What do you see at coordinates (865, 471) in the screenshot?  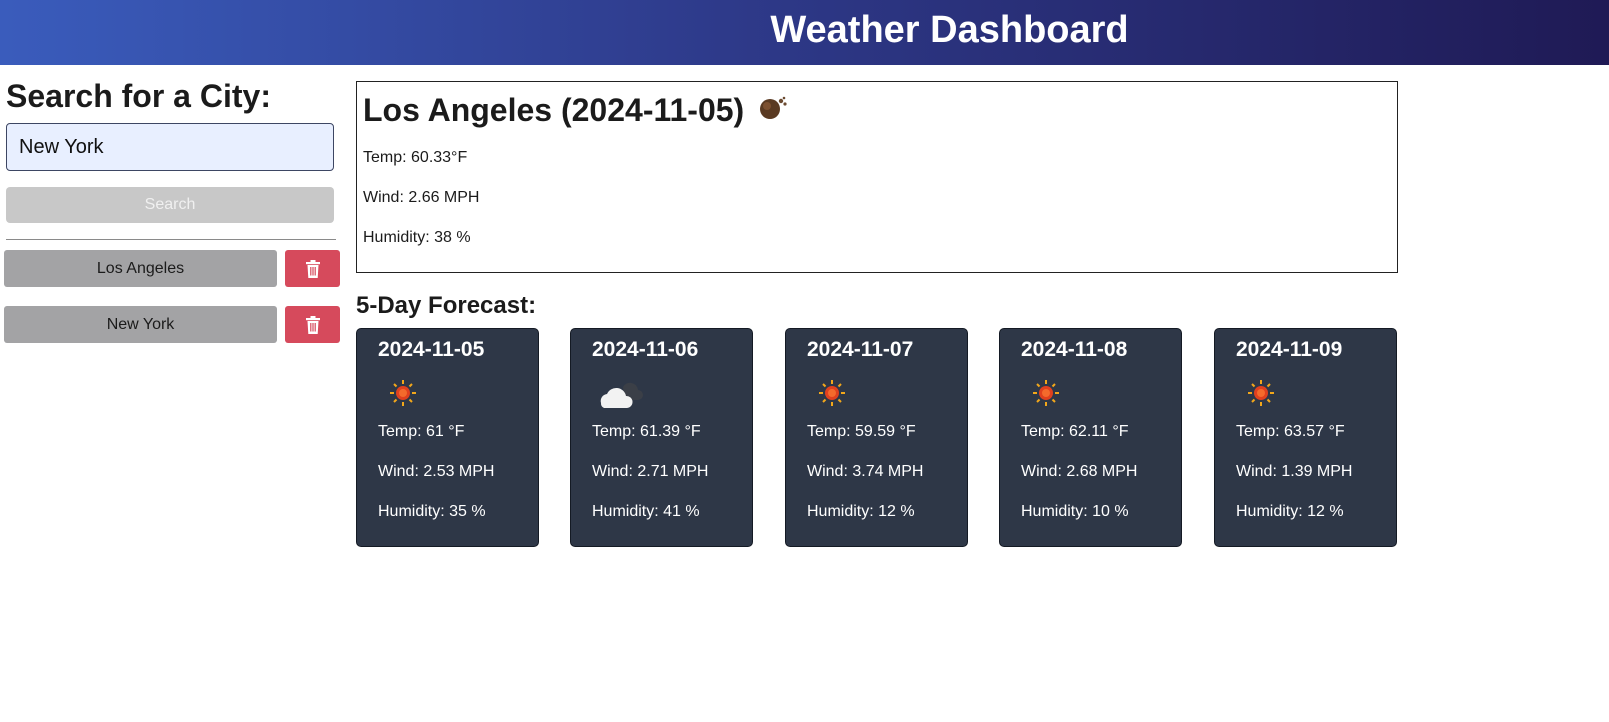 I see `forecast-wind: Wind: 3.74 MPH` at bounding box center [865, 471].